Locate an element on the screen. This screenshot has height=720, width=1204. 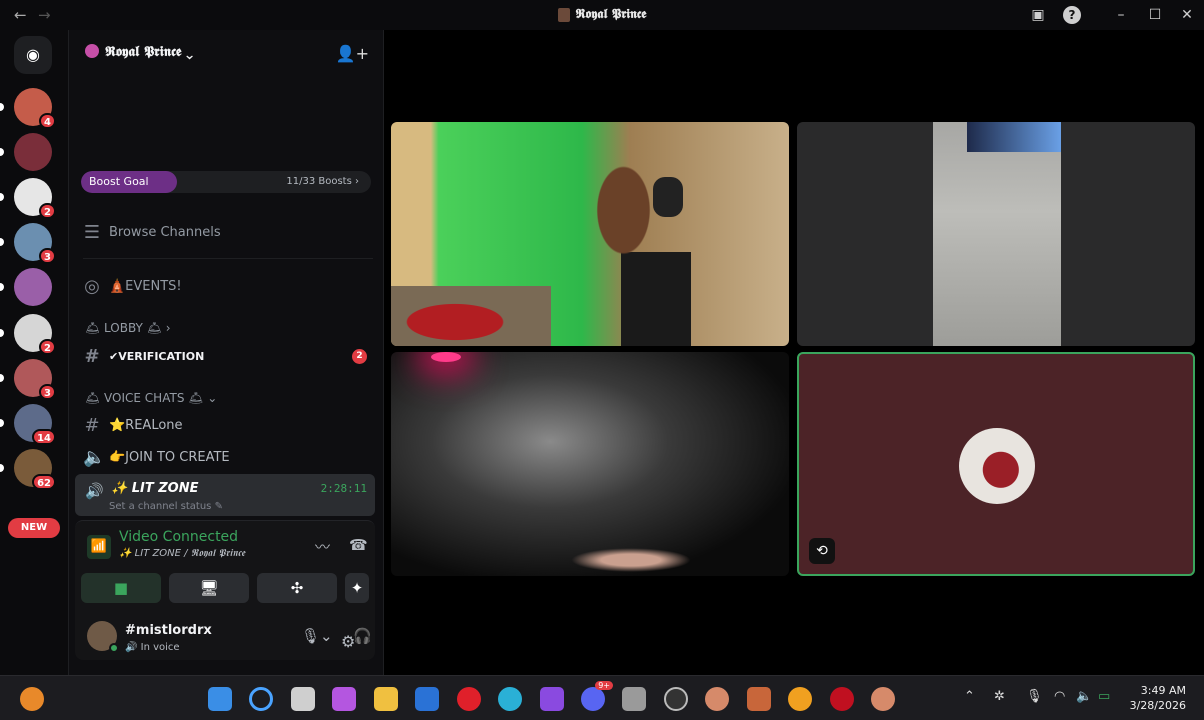
server-icon-9: 62 is located at coordinates (28, 469).